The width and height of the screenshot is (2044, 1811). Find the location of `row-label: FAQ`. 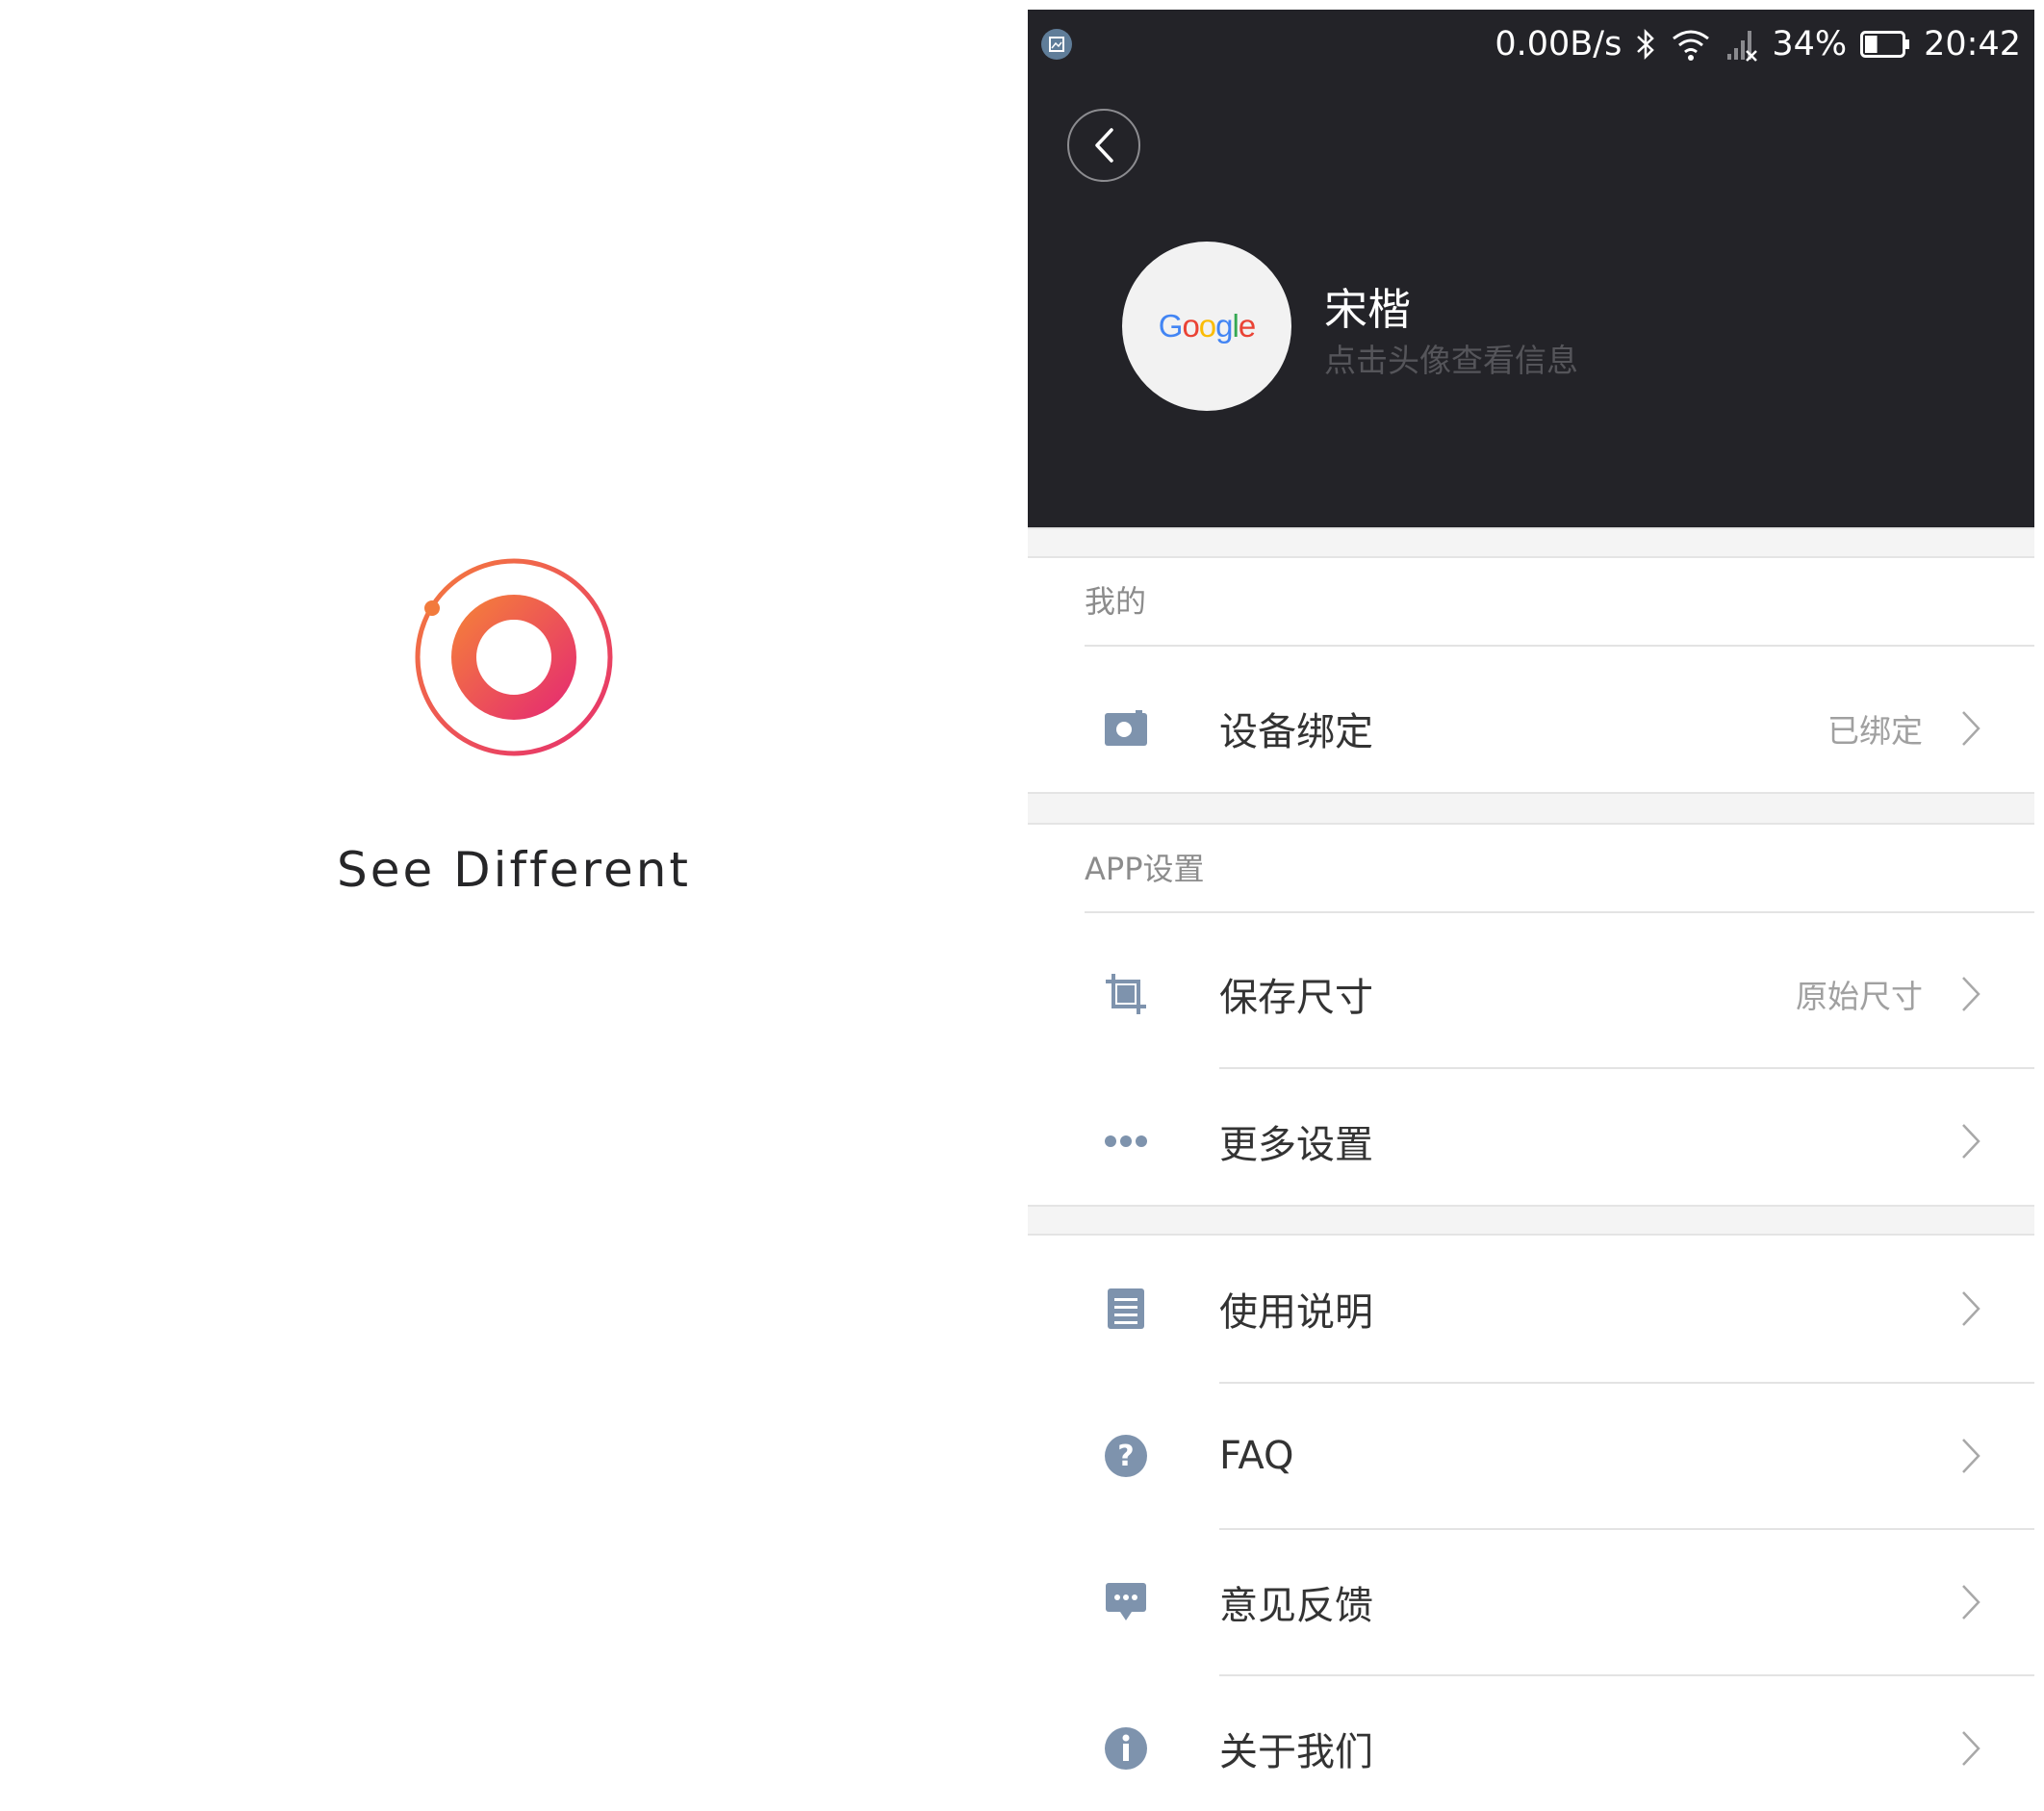

row-label: FAQ is located at coordinates (1256, 1456).